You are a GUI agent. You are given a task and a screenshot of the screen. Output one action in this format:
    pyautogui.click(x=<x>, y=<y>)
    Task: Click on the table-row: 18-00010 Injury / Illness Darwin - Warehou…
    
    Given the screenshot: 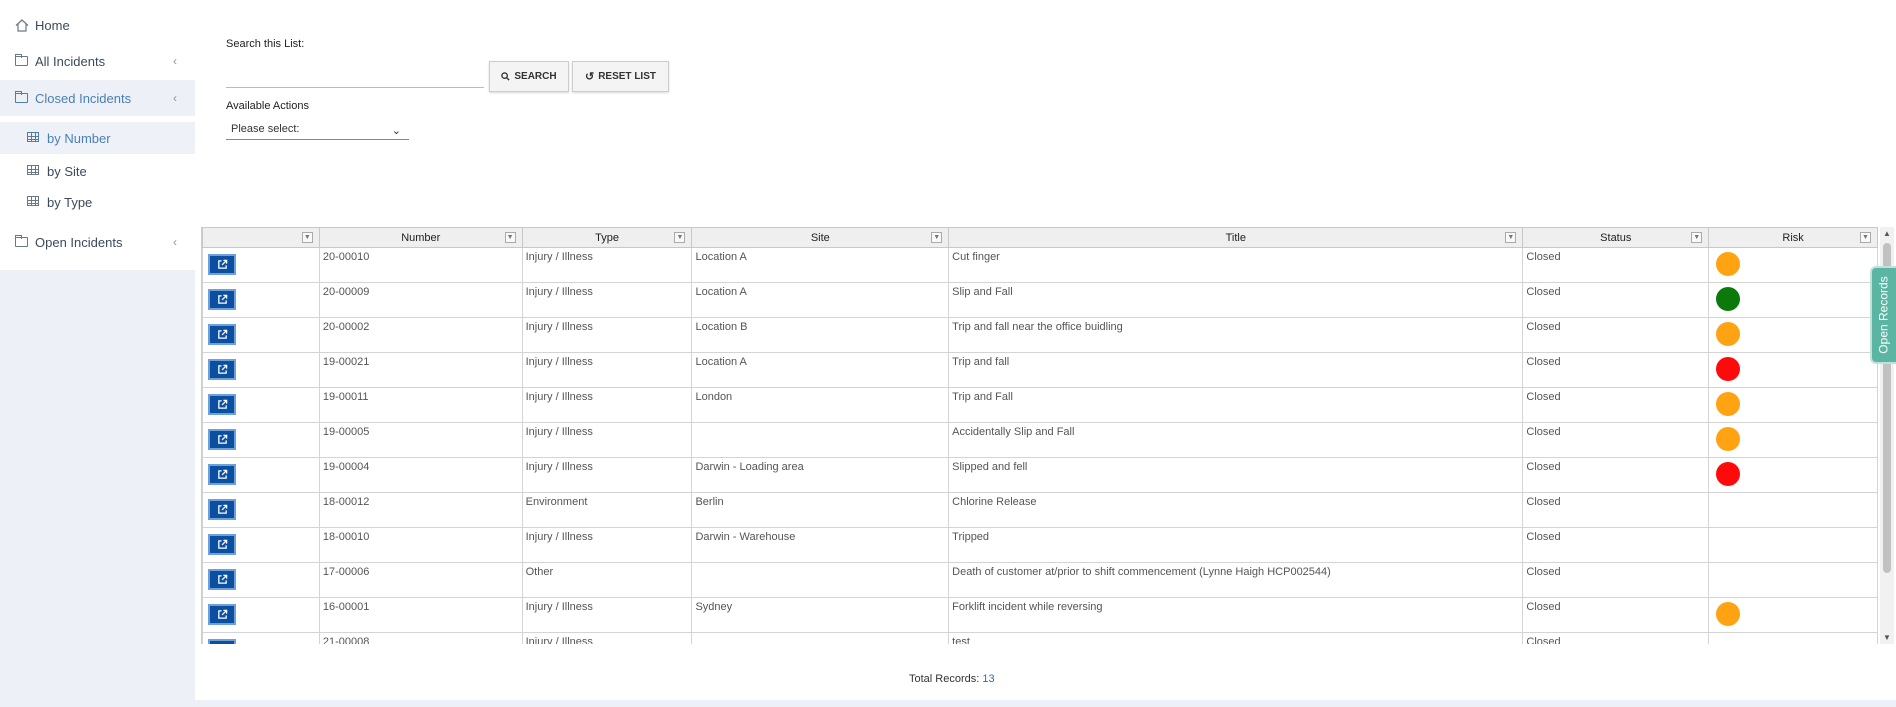 What is the action you would take?
    pyautogui.click(x=1040, y=545)
    